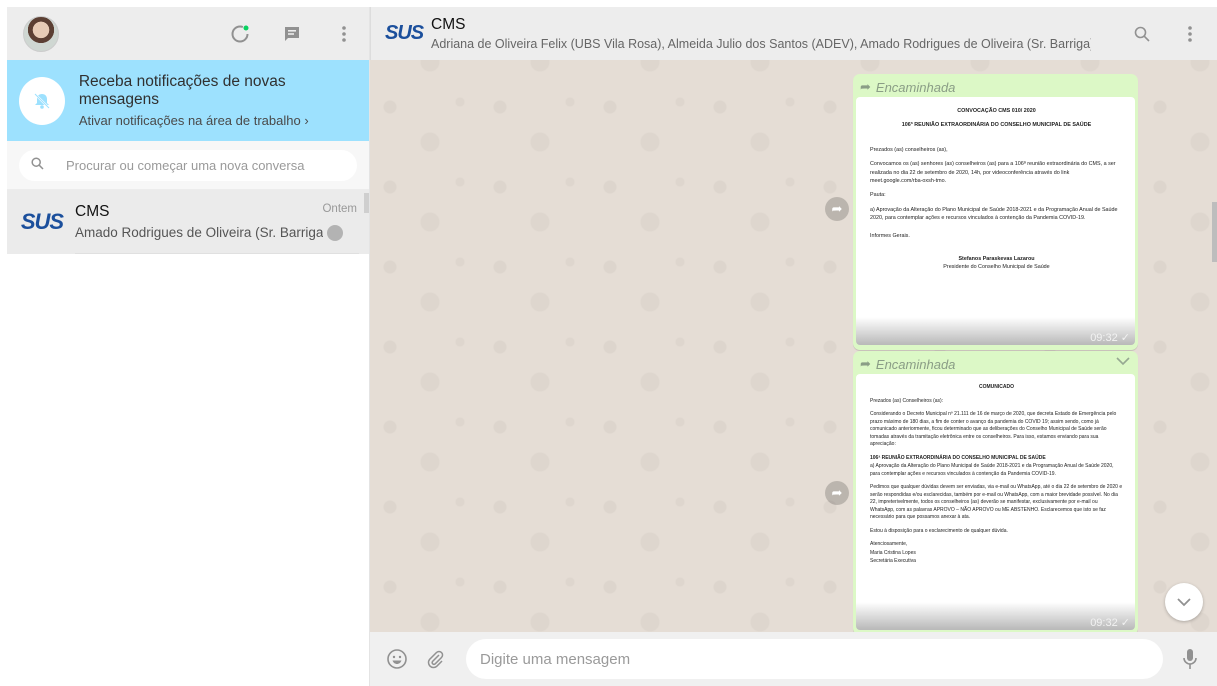  I want to click on search-input, so click(205, 165).